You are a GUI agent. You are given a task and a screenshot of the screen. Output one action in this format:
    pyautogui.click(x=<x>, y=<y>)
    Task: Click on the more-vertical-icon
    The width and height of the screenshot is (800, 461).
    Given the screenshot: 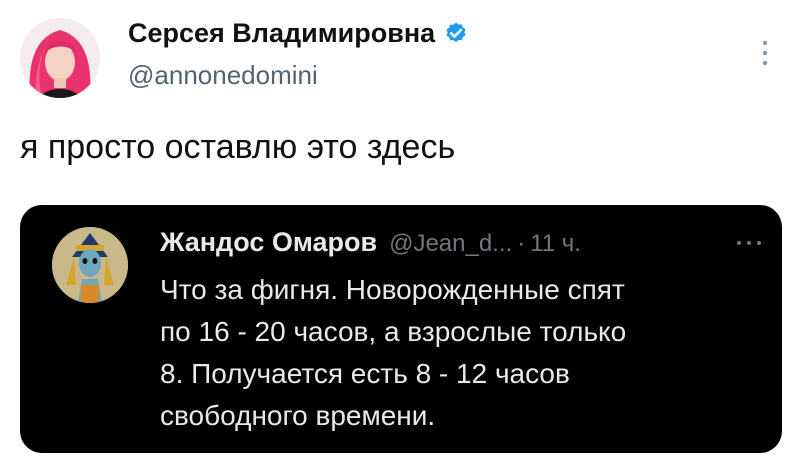 What is the action you would take?
    pyautogui.click(x=765, y=53)
    